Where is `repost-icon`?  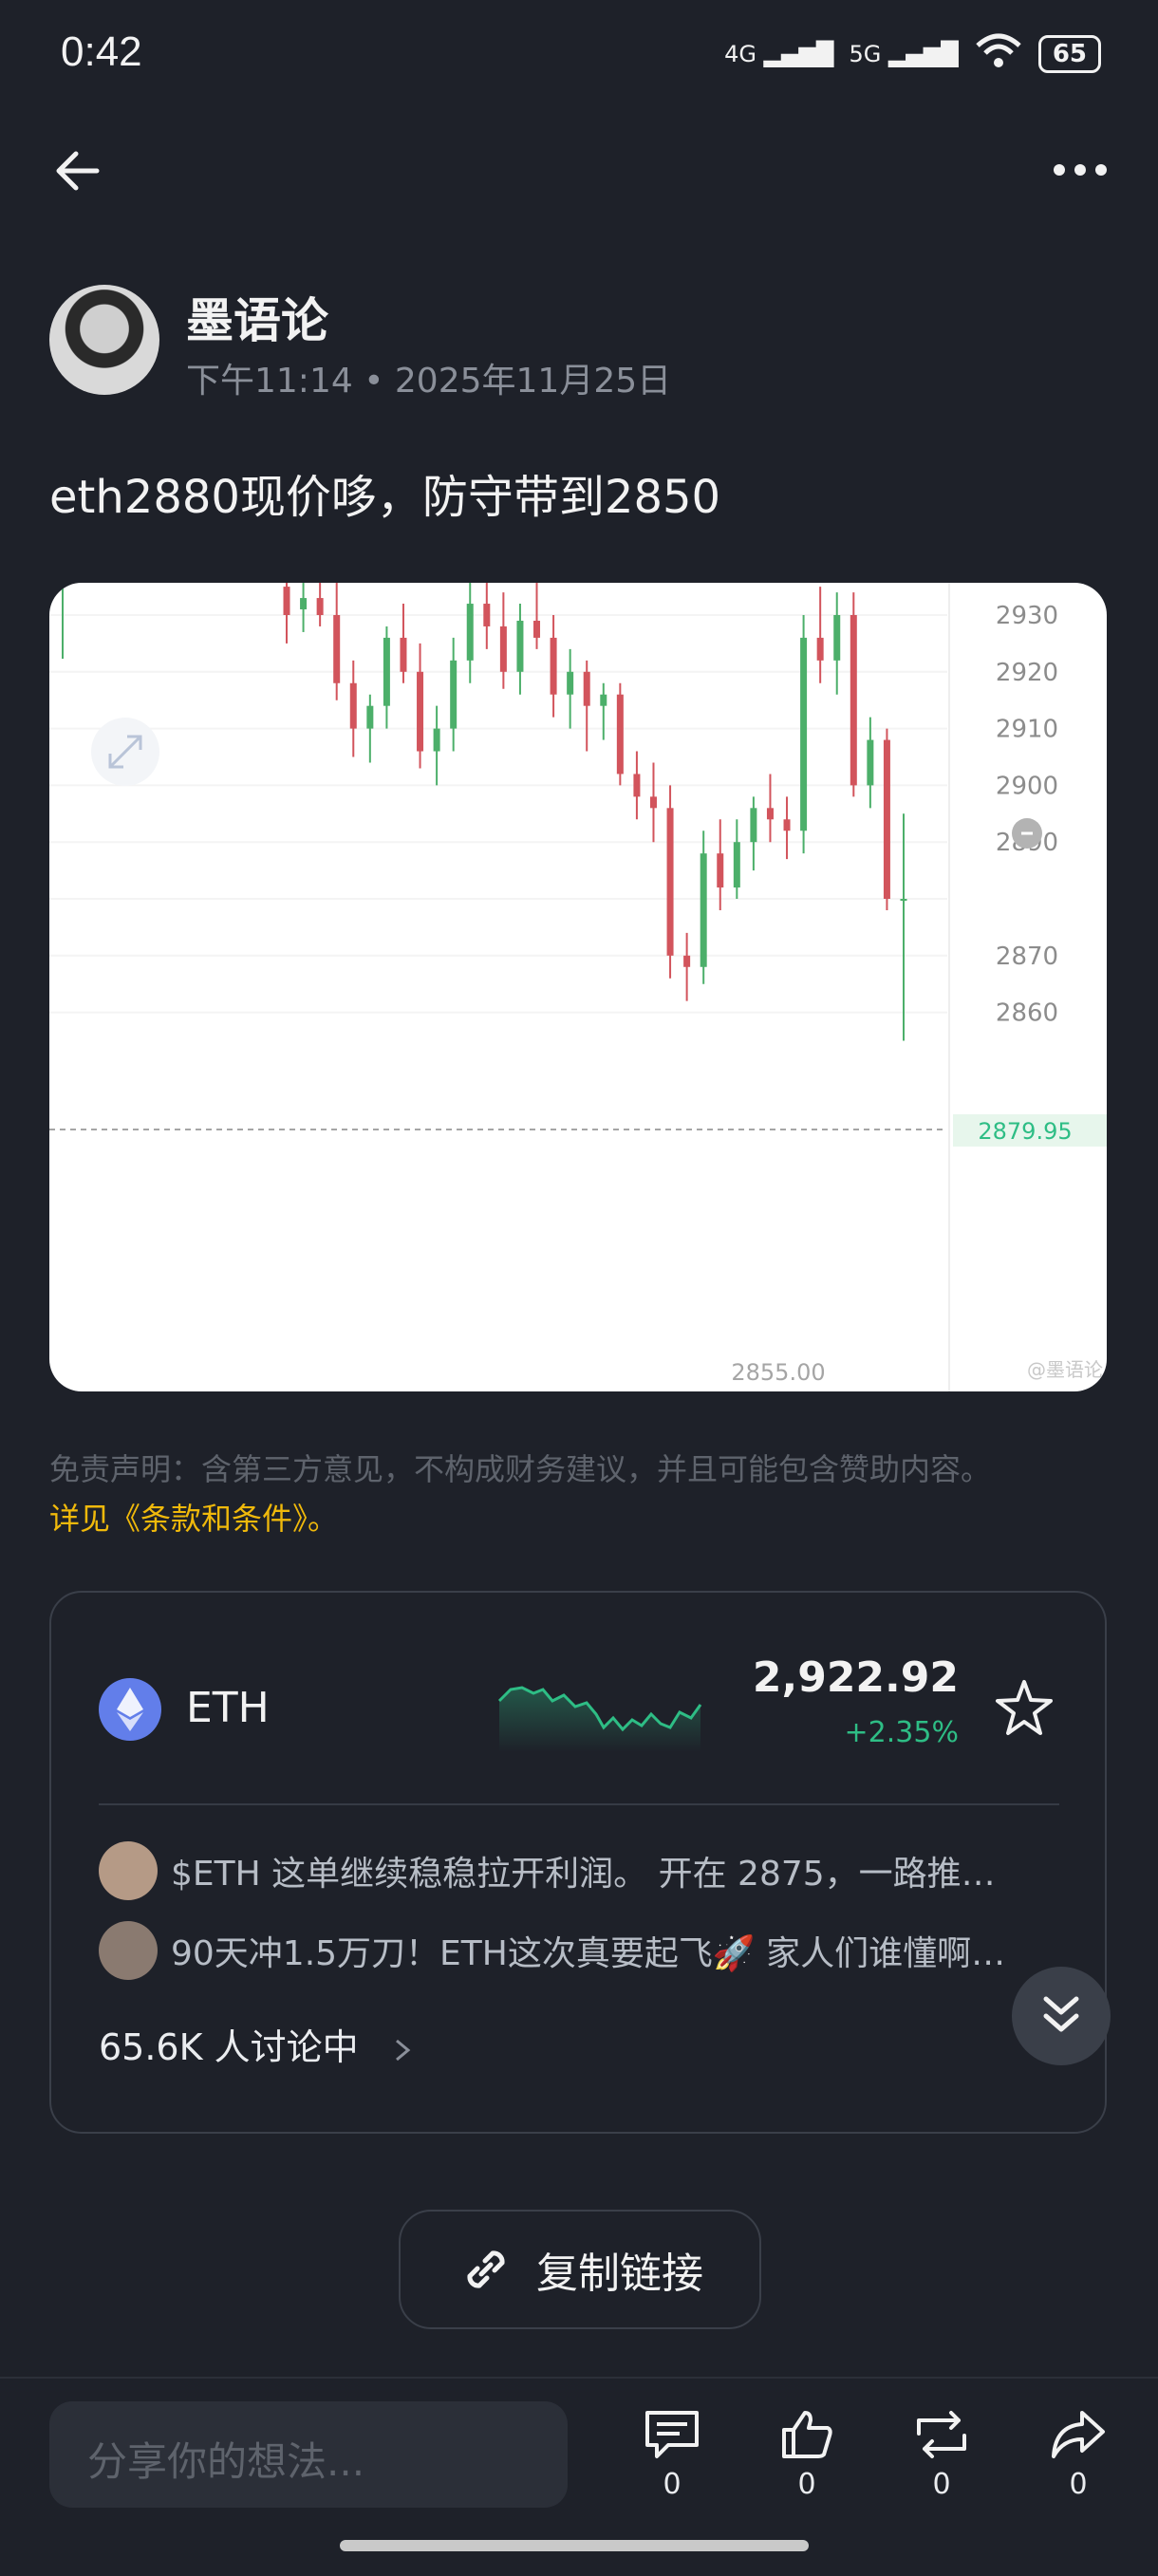 repost-icon is located at coordinates (941, 2435).